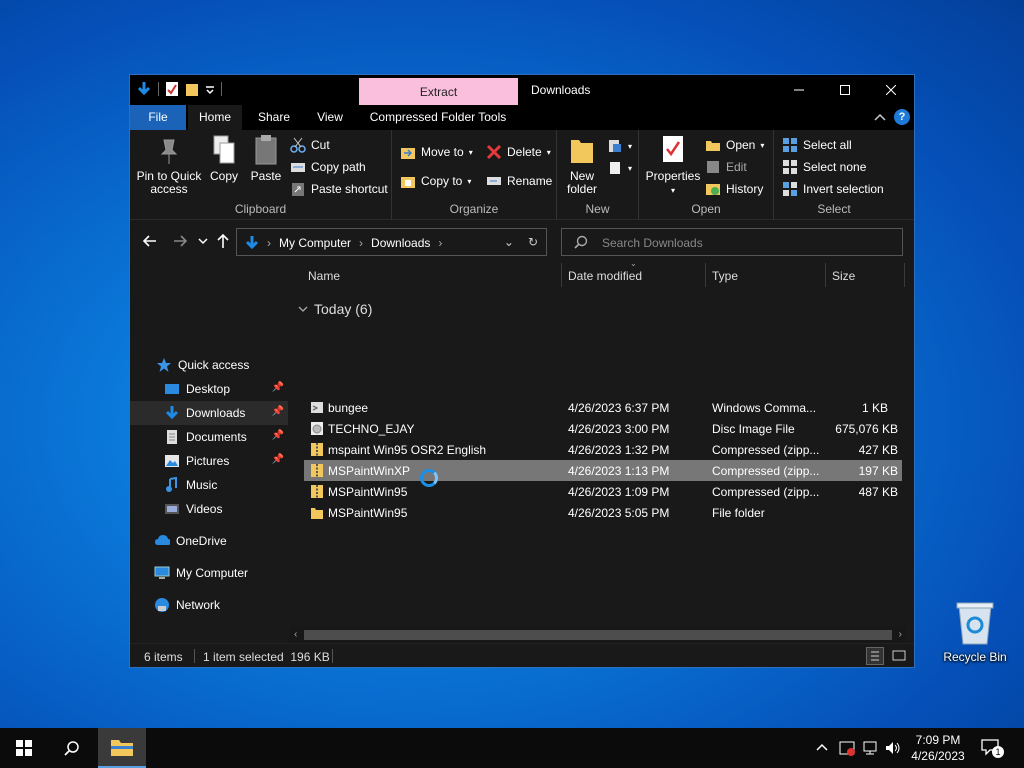 This screenshot has width=1024, height=768. Describe the element at coordinates (619, 429) in the screenshot. I see `file-date: 4/26/2023 3:00 PM` at that location.